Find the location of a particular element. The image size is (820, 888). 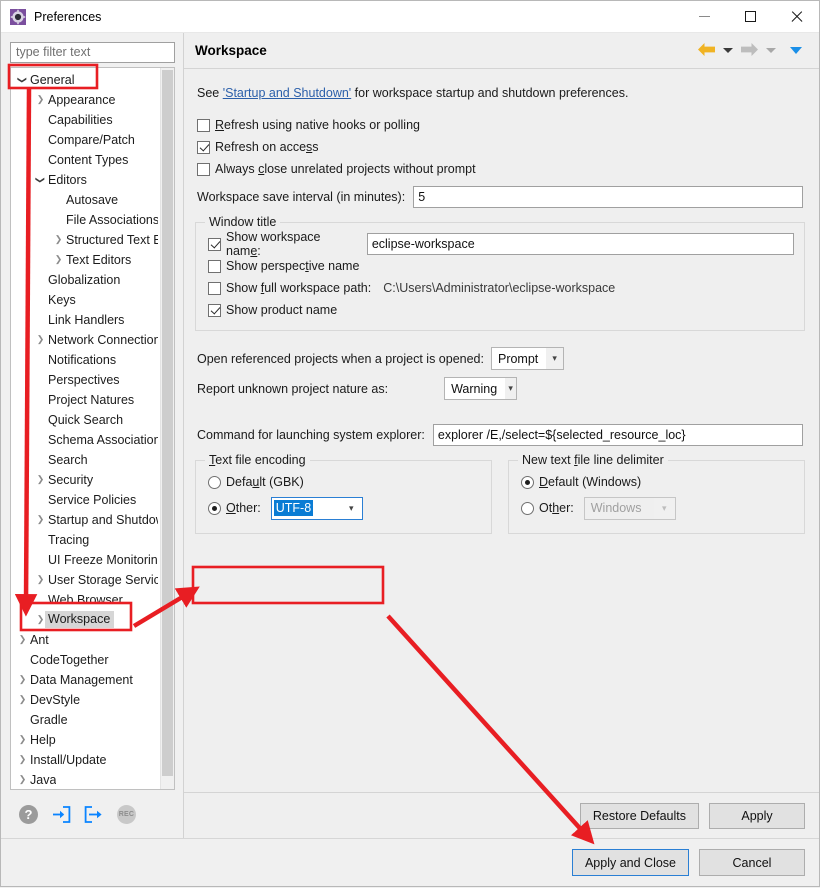

sidebar-item-file-associations: File Associations is located at coordinates (85, 220).